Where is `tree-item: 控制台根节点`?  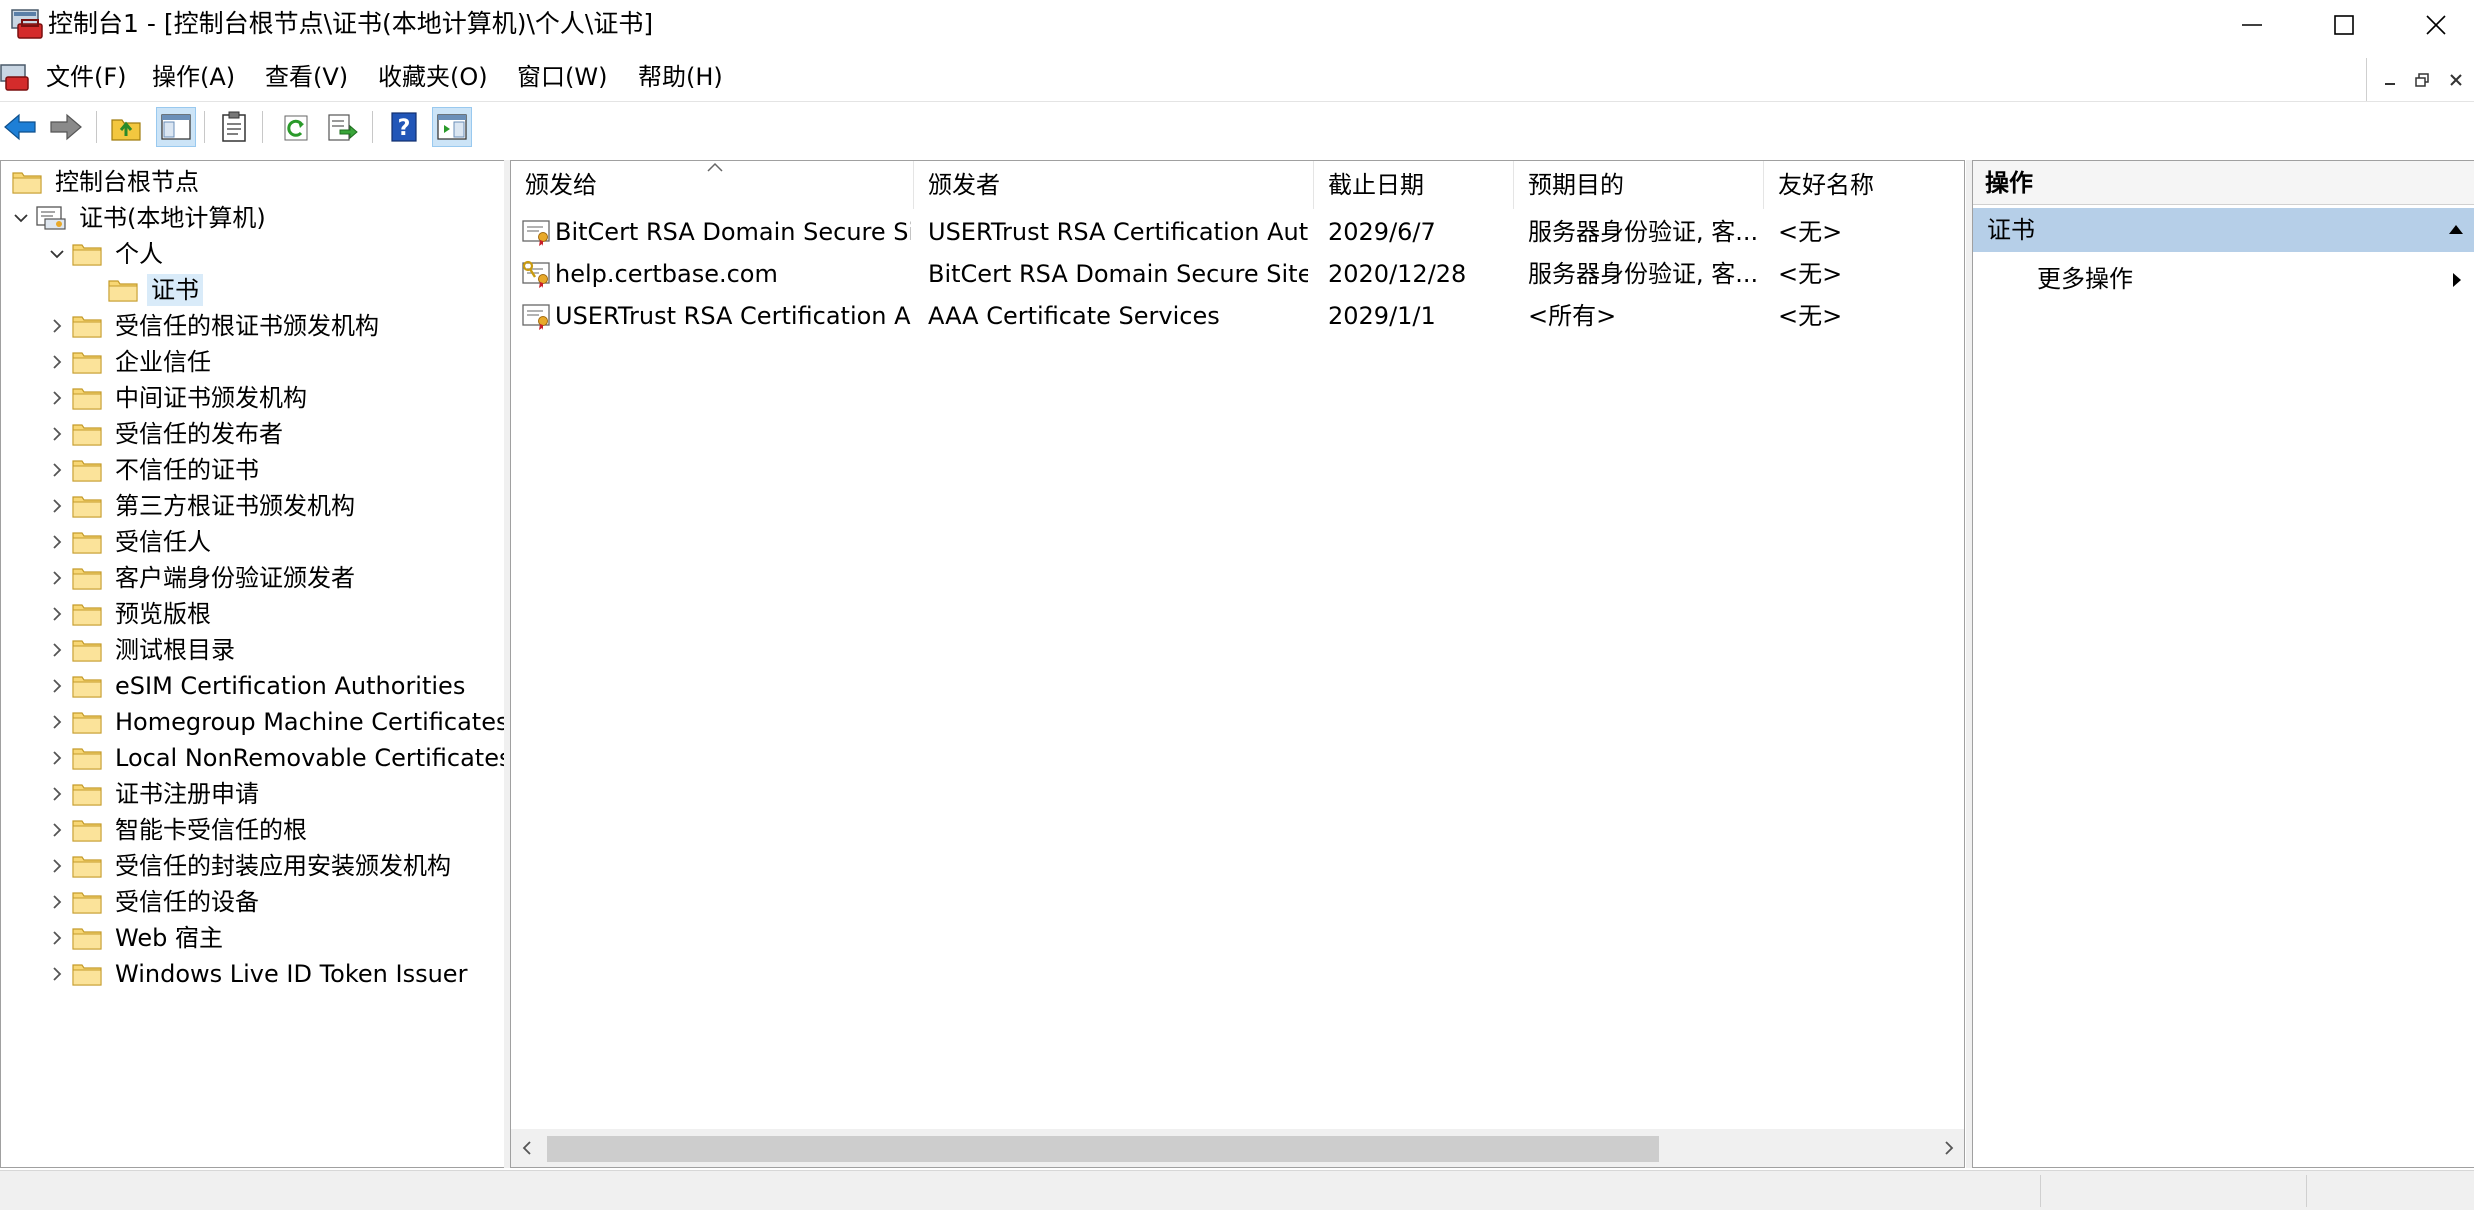
tree-item: 控制台根节点 is located at coordinates (105, 182).